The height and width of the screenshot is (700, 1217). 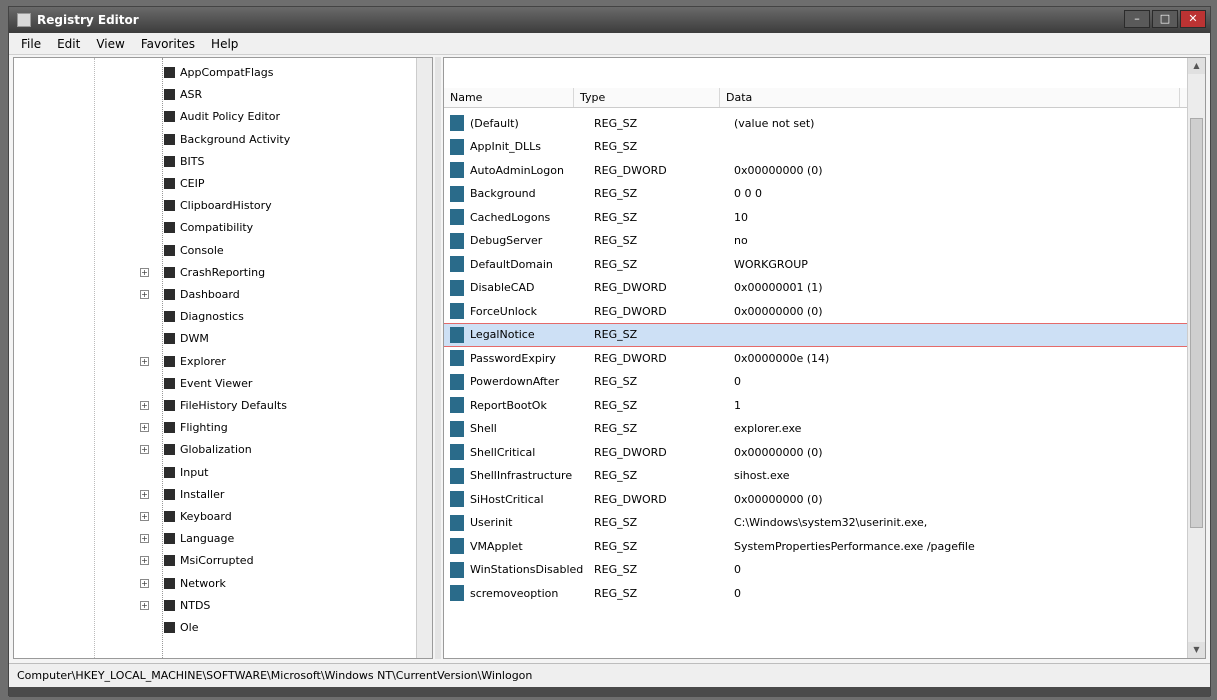 What do you see at coordinates (223, 427) in the screenshot?
I see `tree-item: + Flighting` at bounding box center [223, 427].